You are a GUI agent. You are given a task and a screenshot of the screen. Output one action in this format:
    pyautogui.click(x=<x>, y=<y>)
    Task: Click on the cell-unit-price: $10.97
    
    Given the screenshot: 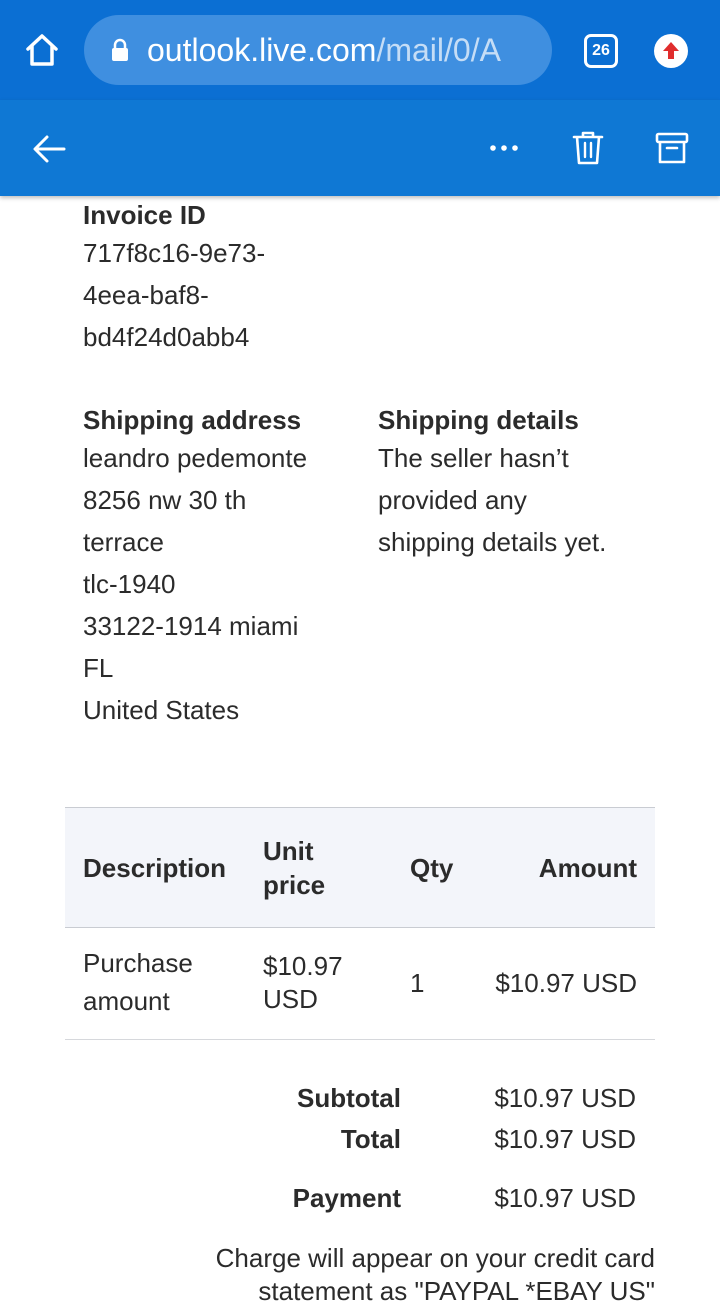 What is the action you would take?
    pyautogui.click(x=303, y=966)
    